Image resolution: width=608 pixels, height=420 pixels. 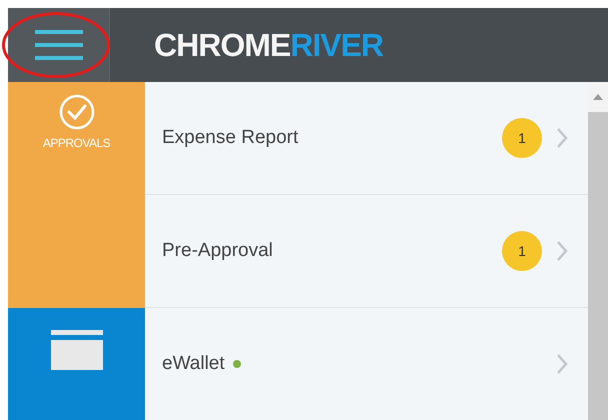 What do you see at coordinates (76, 112) in the screenshot?
I see `checkmark-icon` at bounding box center [76, 112].